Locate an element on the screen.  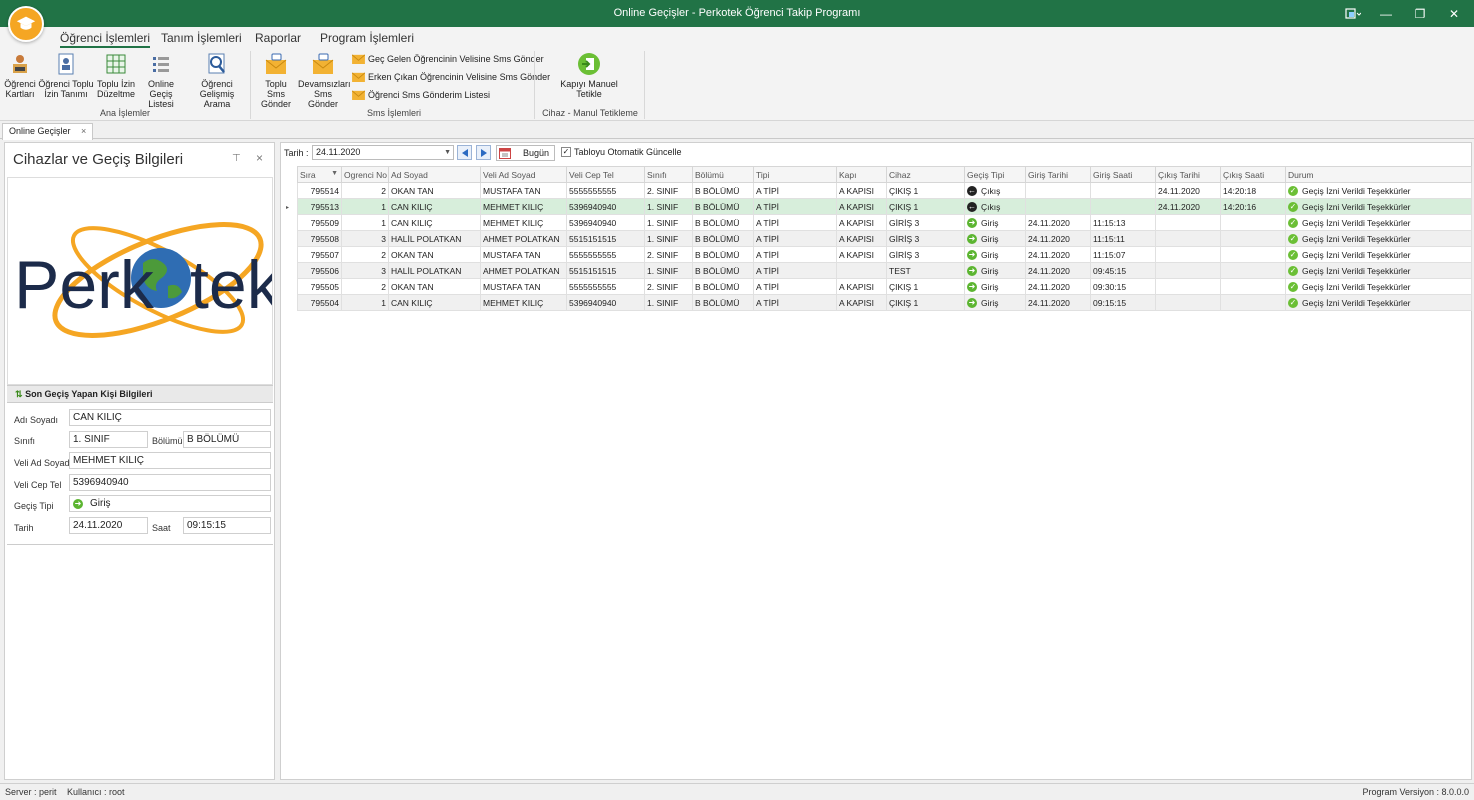
column-header: Giriş Tarihi is located at coordinates (1058, 174).